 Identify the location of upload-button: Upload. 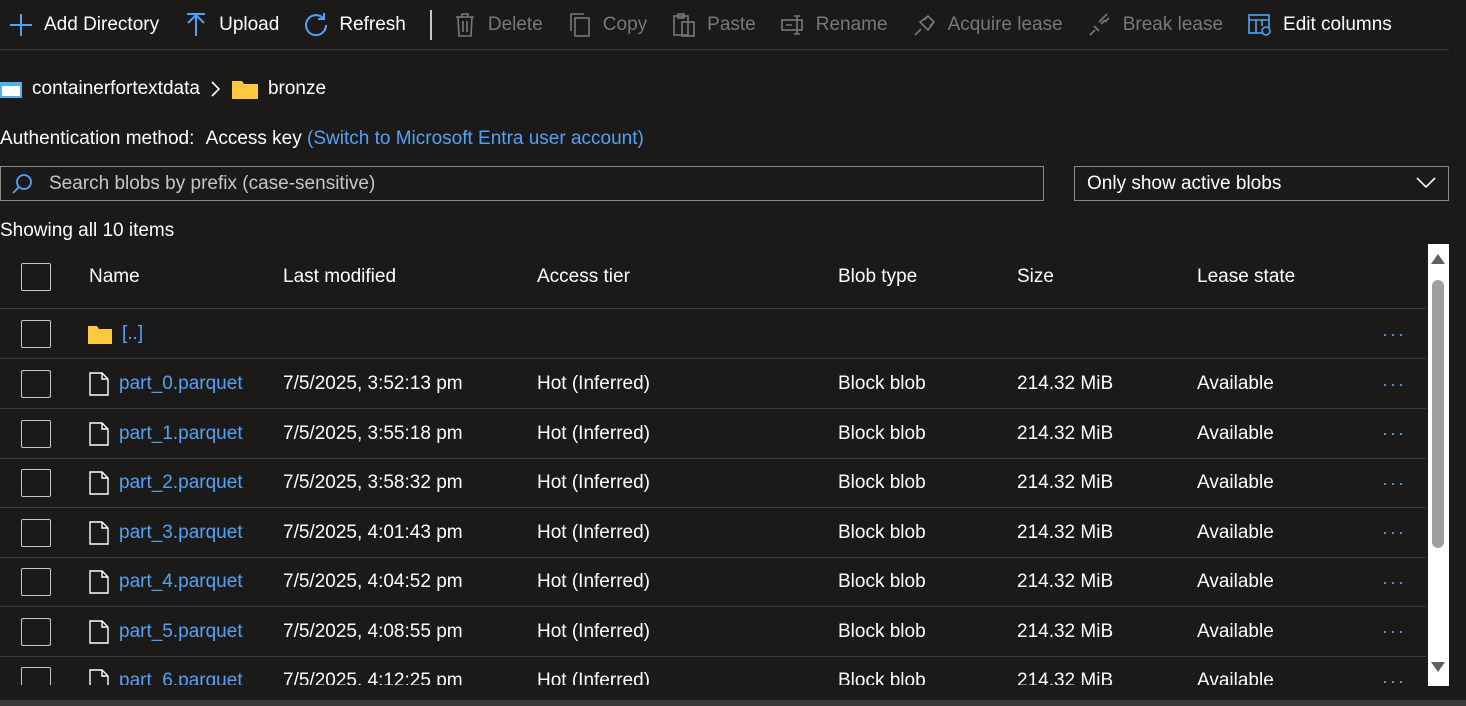
(231, 25).